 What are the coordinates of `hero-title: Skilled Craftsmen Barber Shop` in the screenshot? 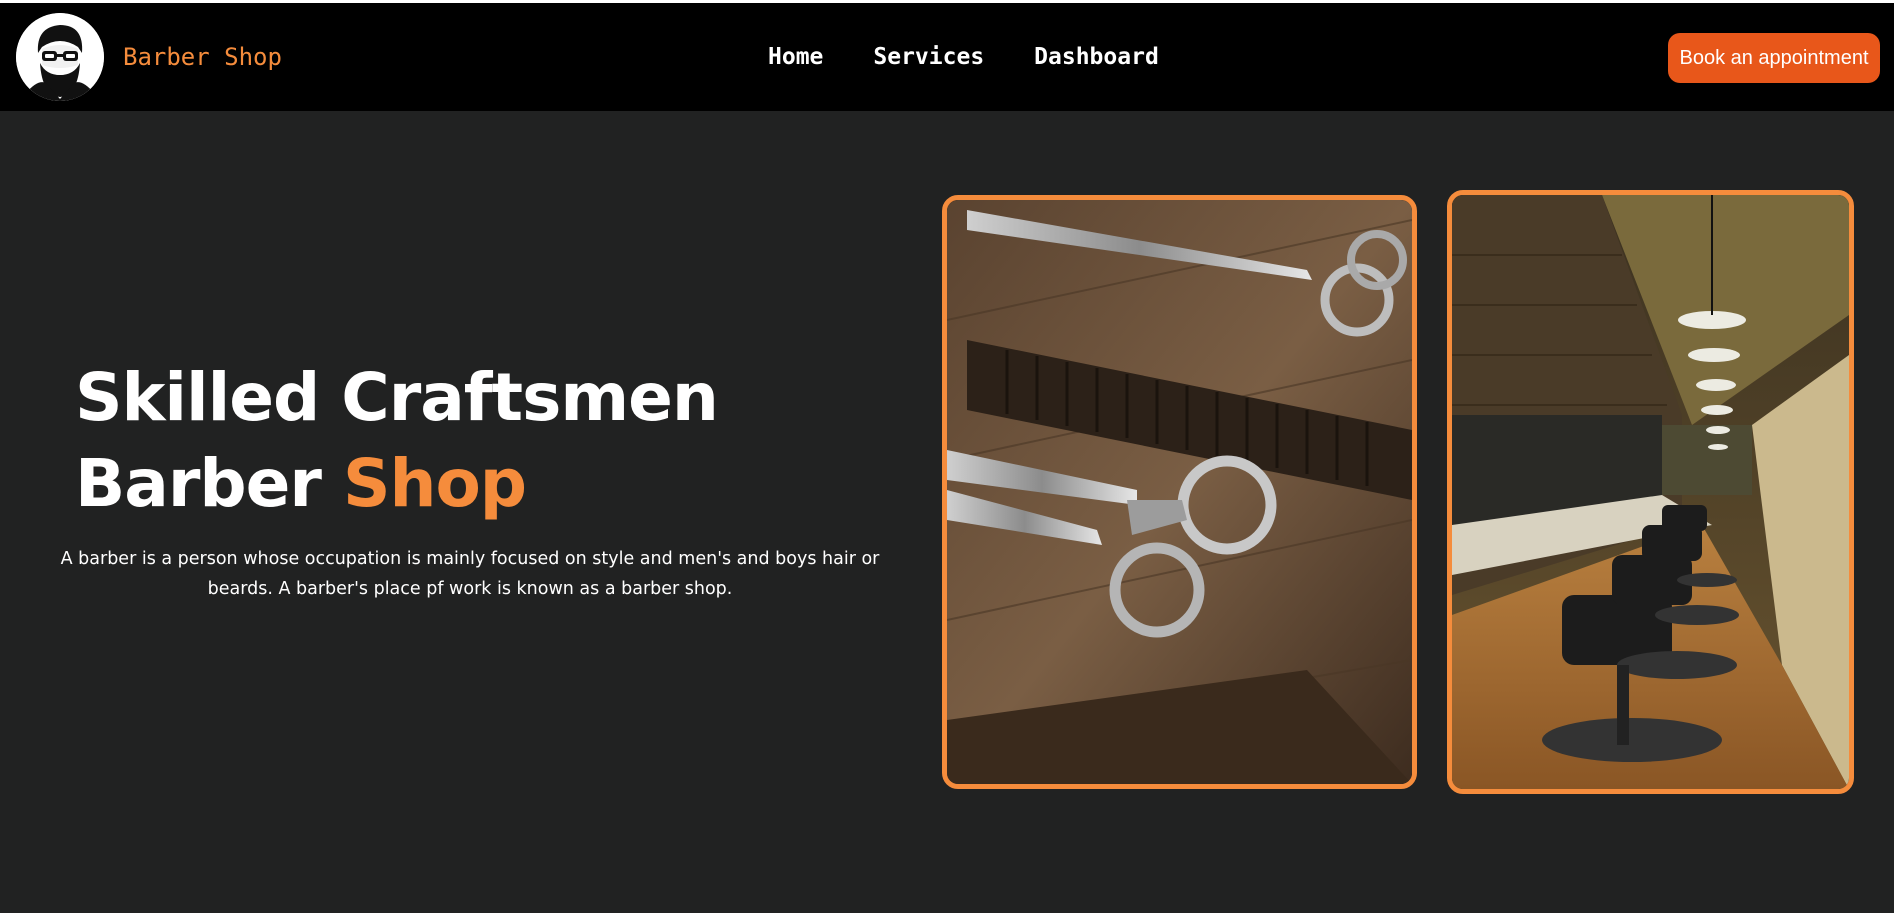 It's located at (397, 441).